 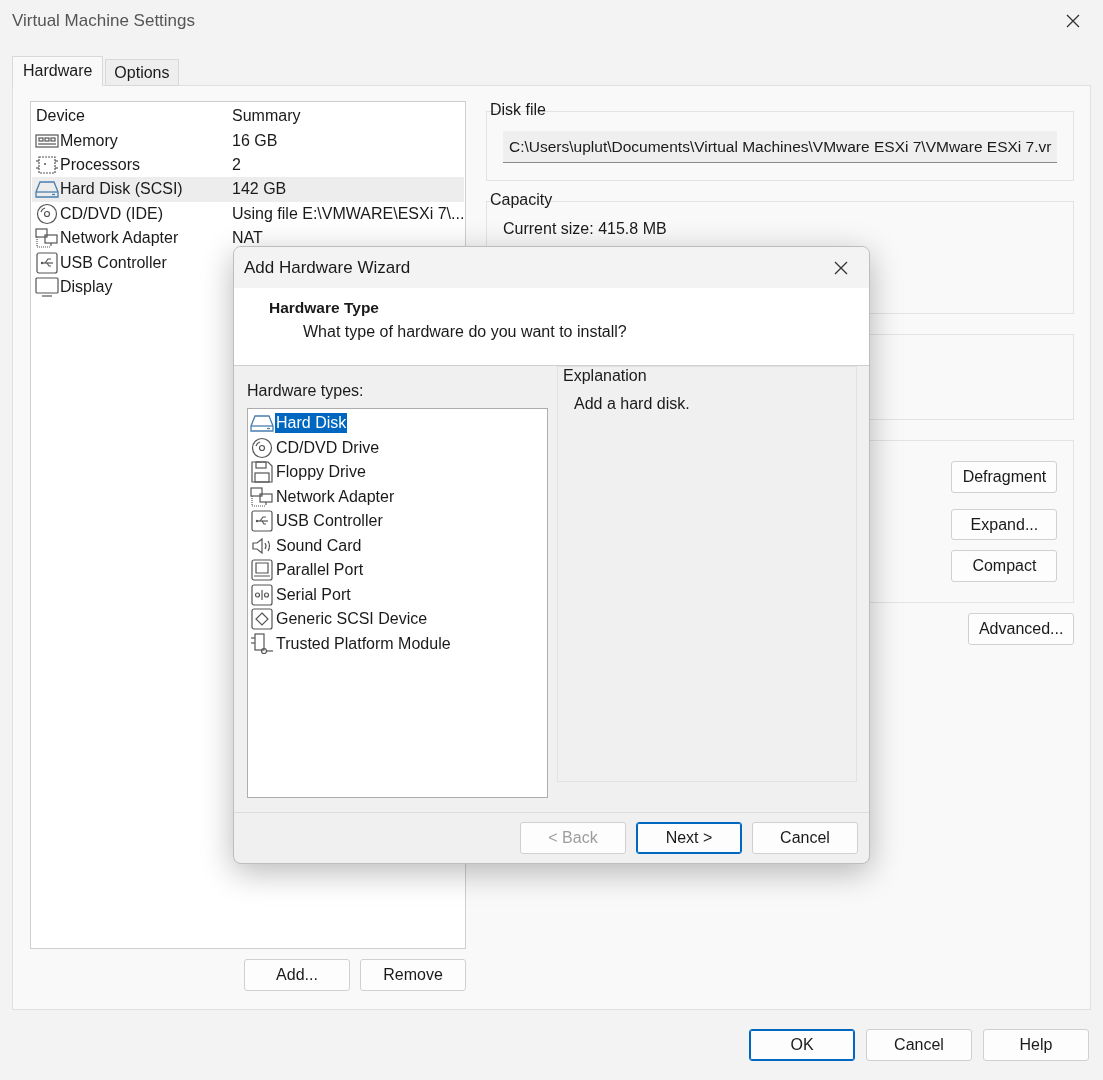 I want to click on serial-port-icon, so click(x=262, y=594).